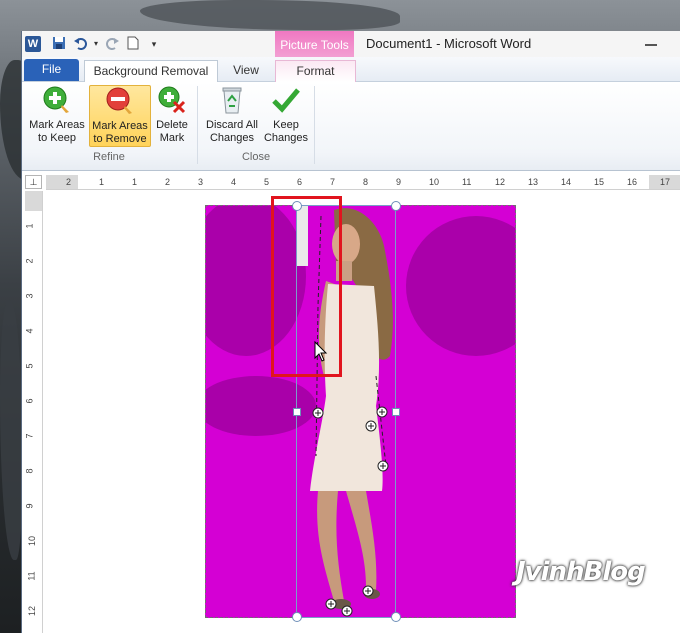  I want to click on keep-changes-line1: Keep, so click(286, 125).